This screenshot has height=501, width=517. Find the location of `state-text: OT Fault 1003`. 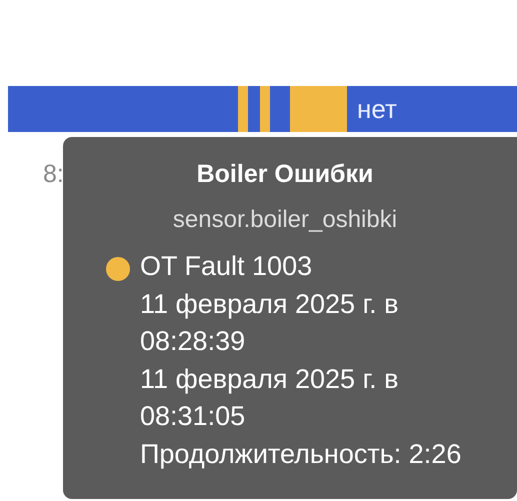

state-text: OT Fault 1003 is located at coordinates (227, 266).